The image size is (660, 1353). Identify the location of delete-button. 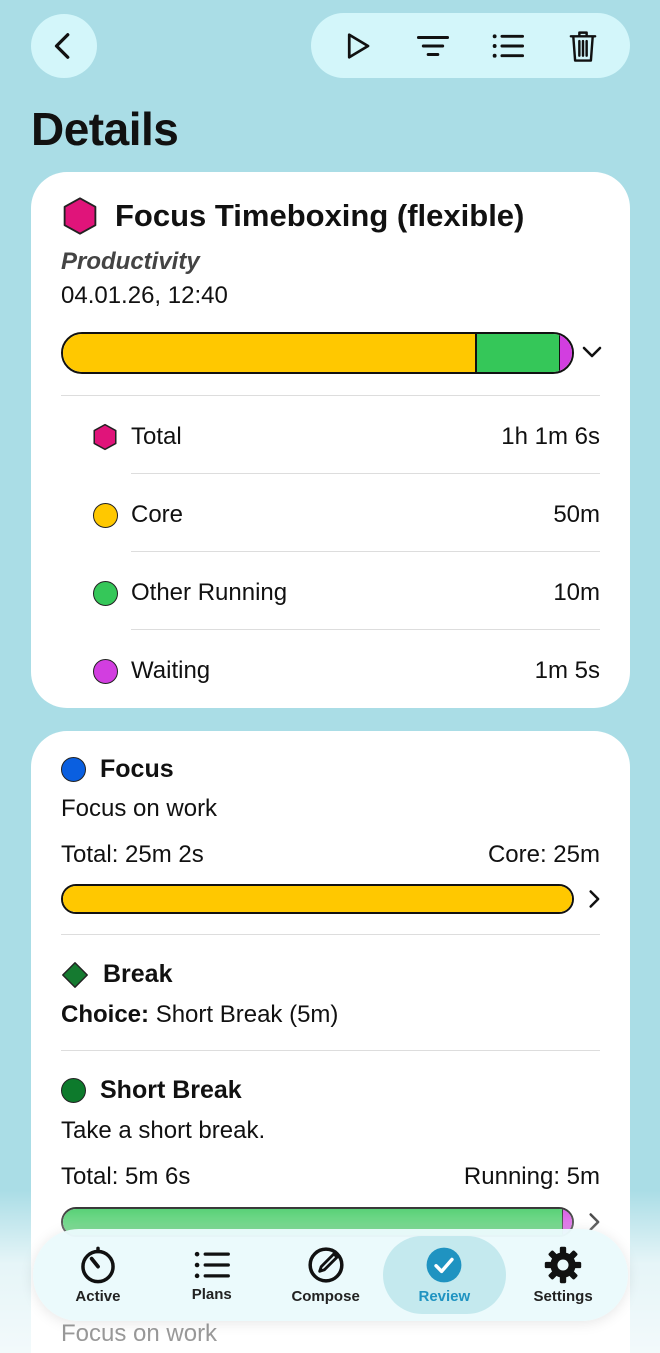
(583, 46).